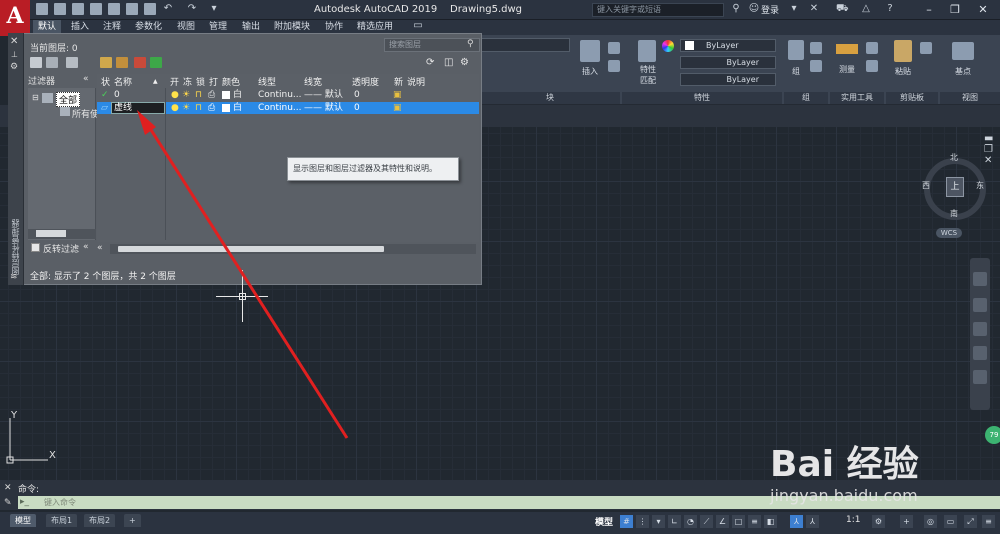  I want to click on command-prompt-icon: ▸_, so click(24, 502).